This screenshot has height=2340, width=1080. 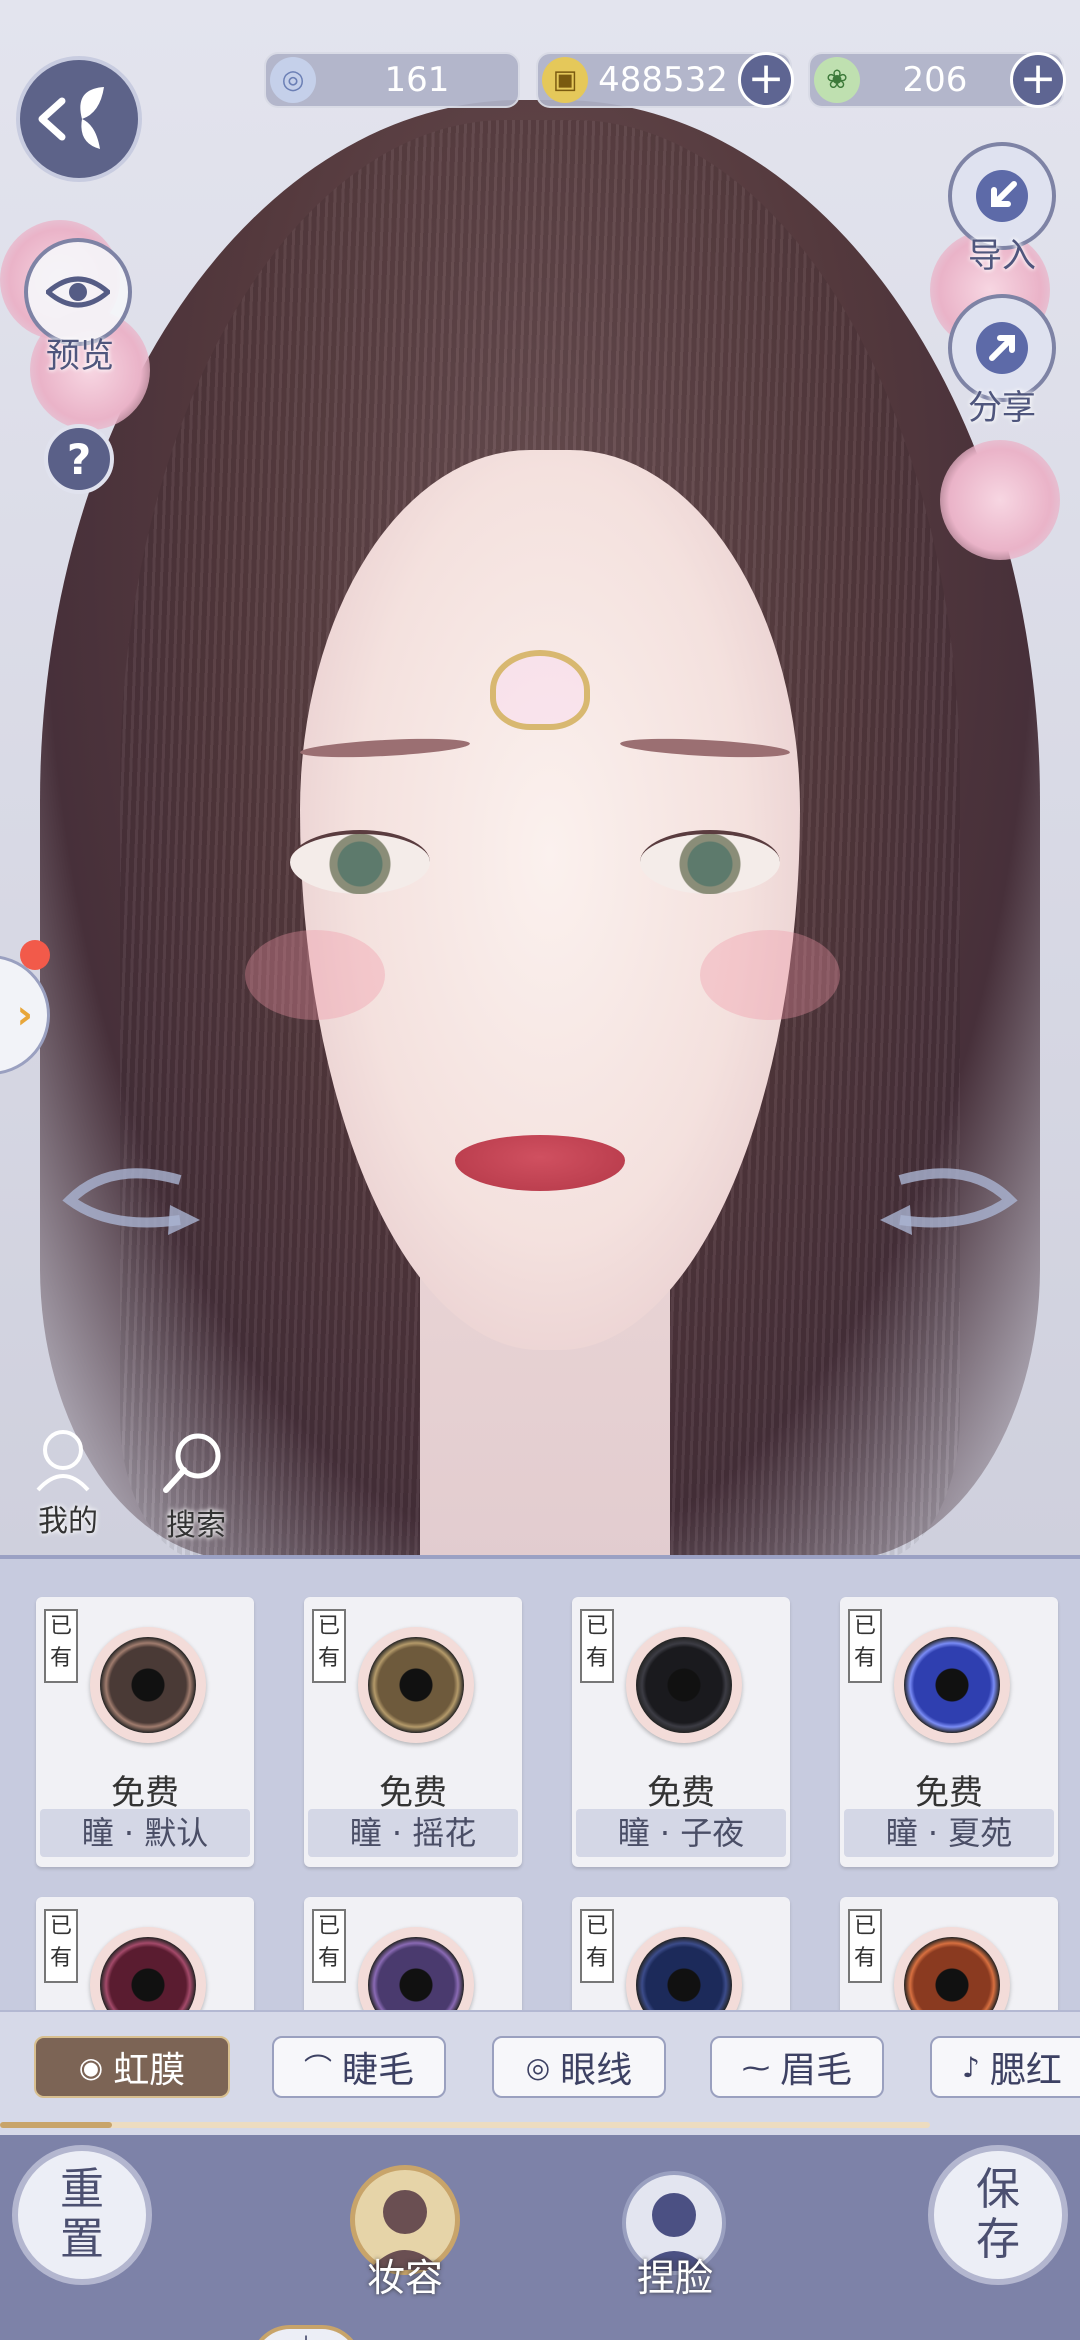 I want to click on currency-jade-value: 161, so click(x=417, y=80).